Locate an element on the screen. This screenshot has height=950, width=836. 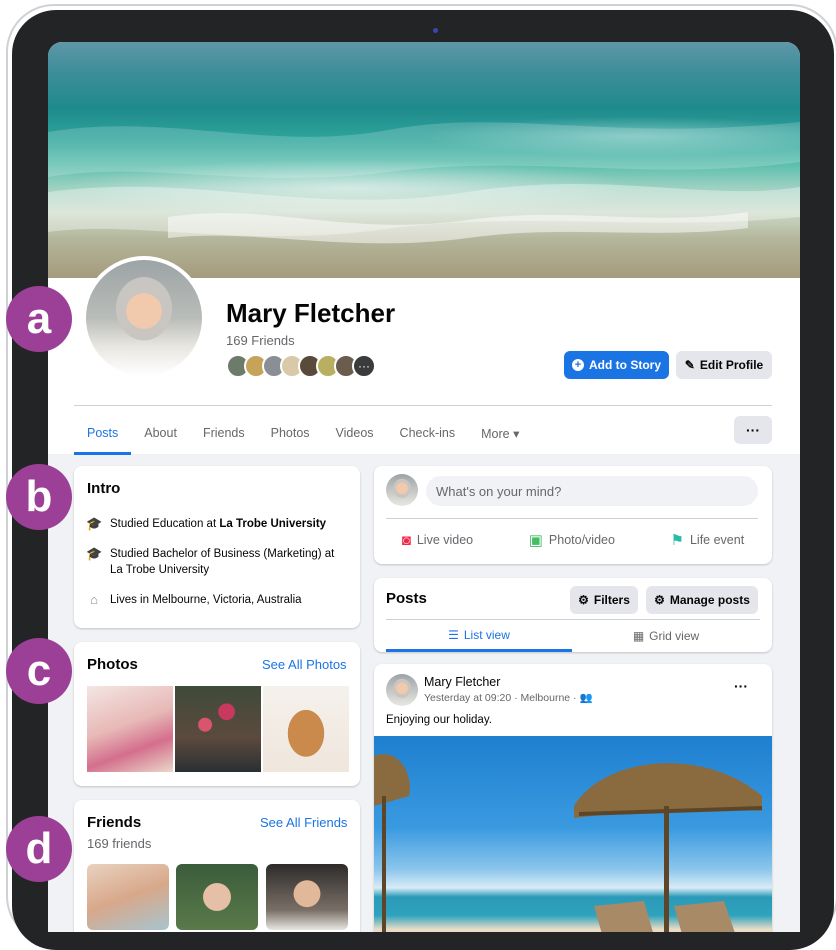
profile-avatar is located at coordinates (144, 318).